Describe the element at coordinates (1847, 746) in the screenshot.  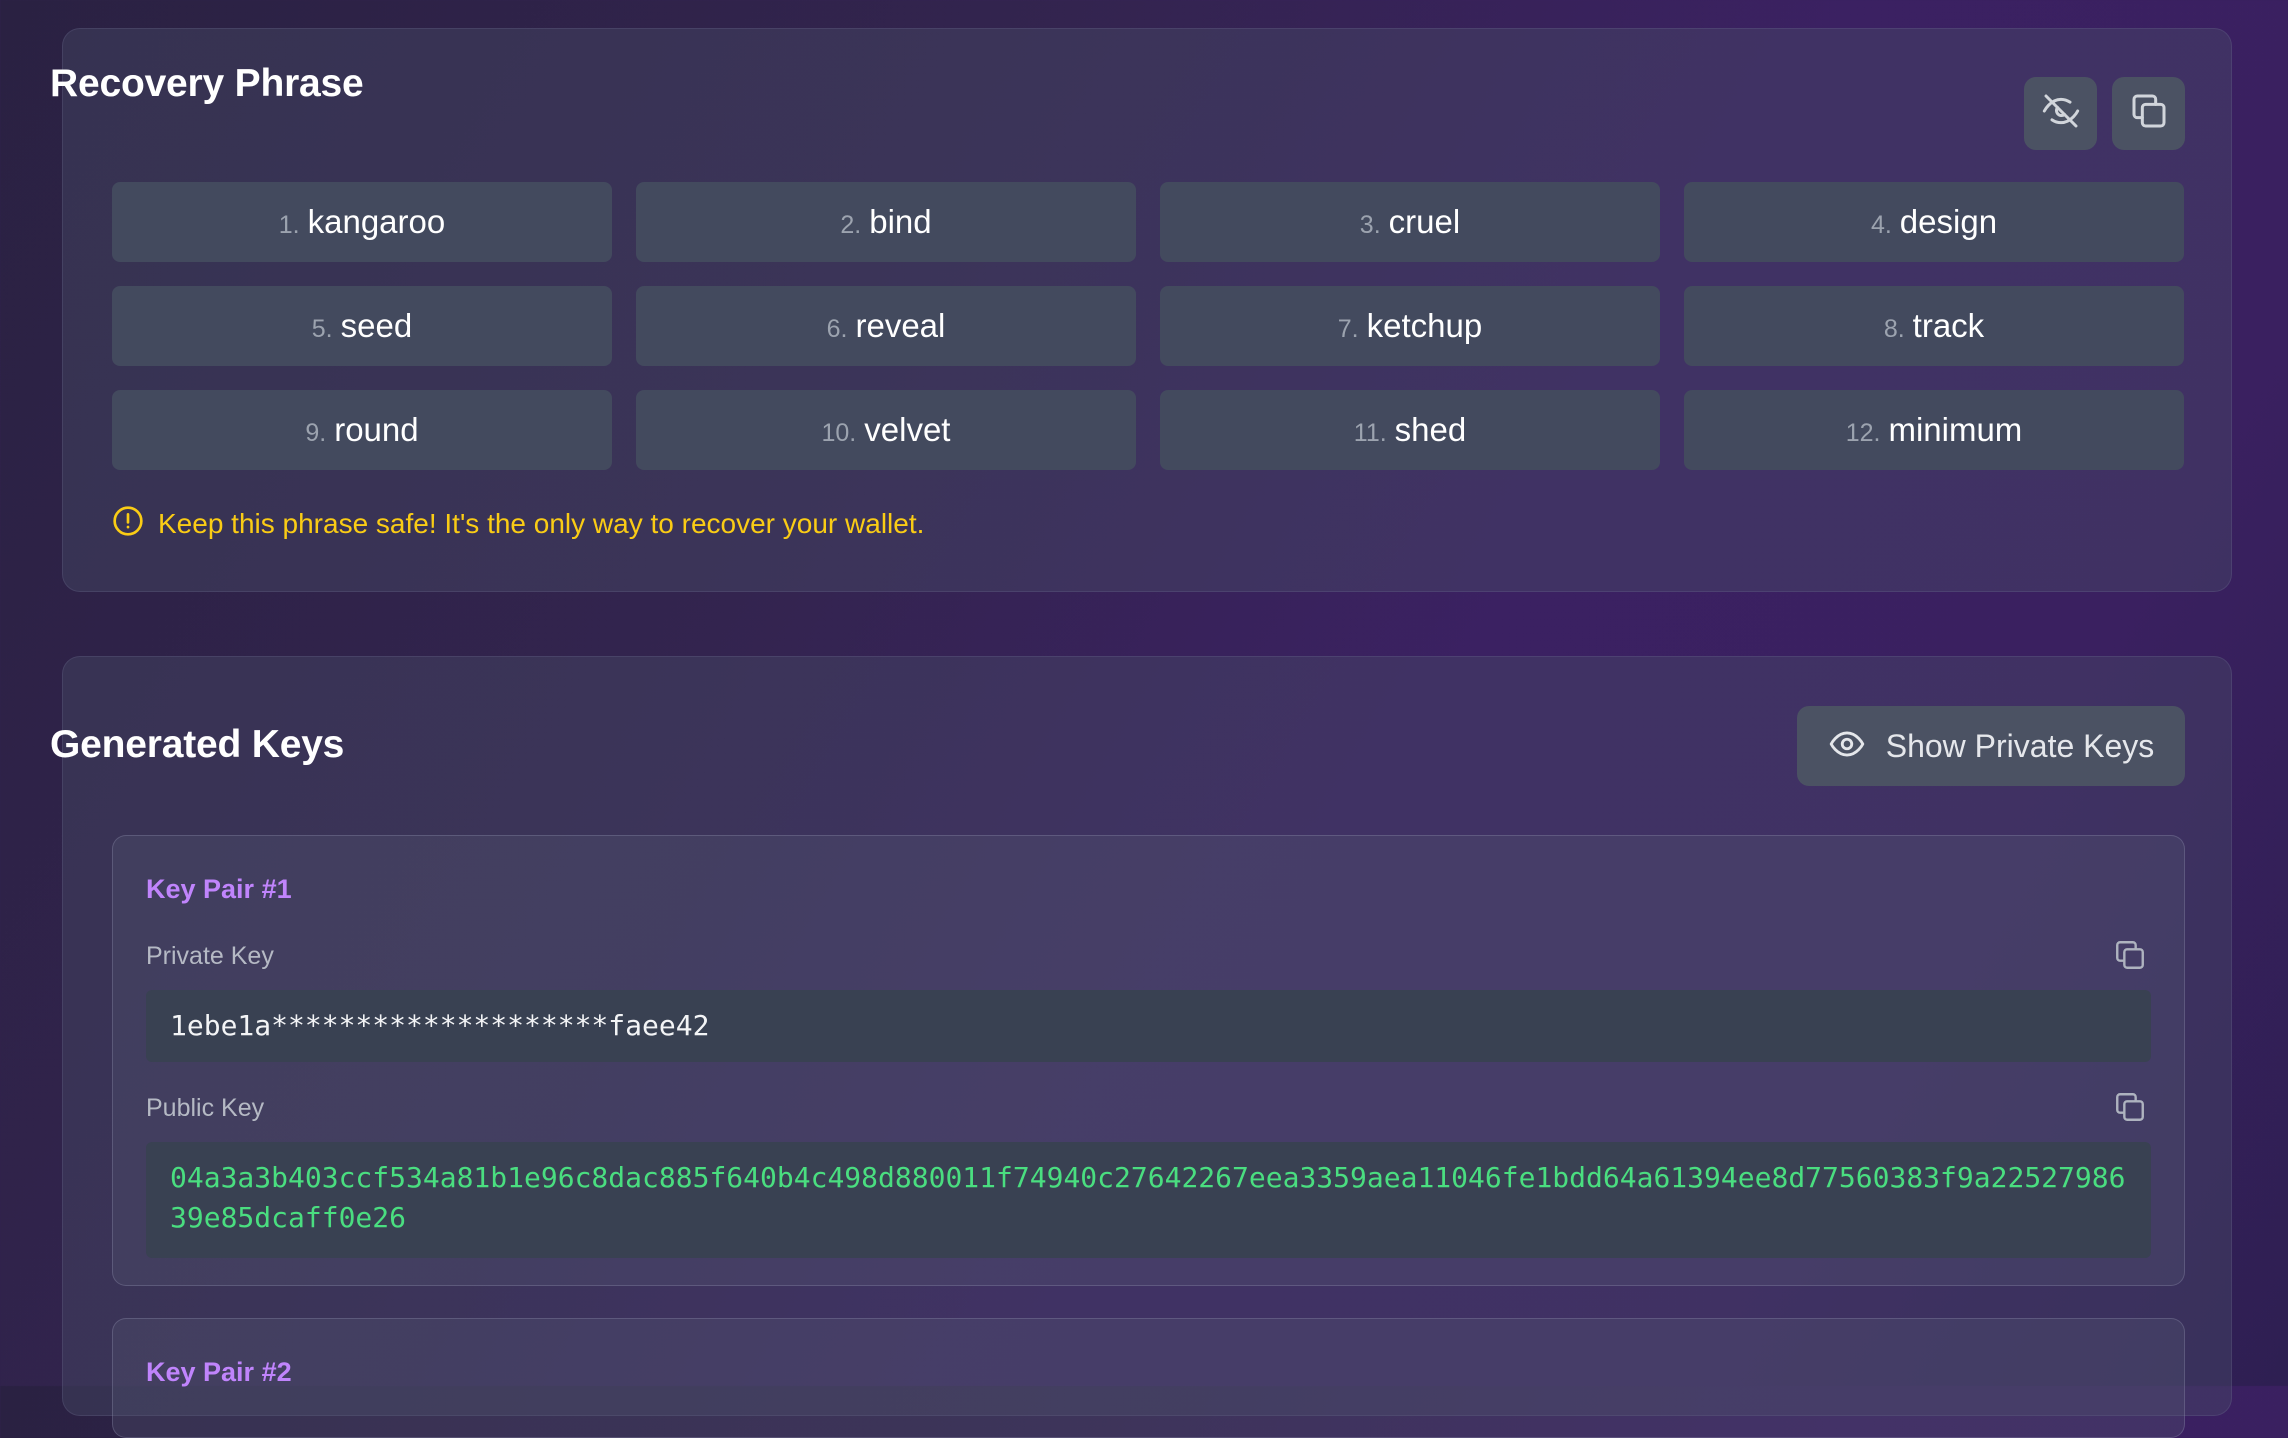
I see `eye-icon` at that location.